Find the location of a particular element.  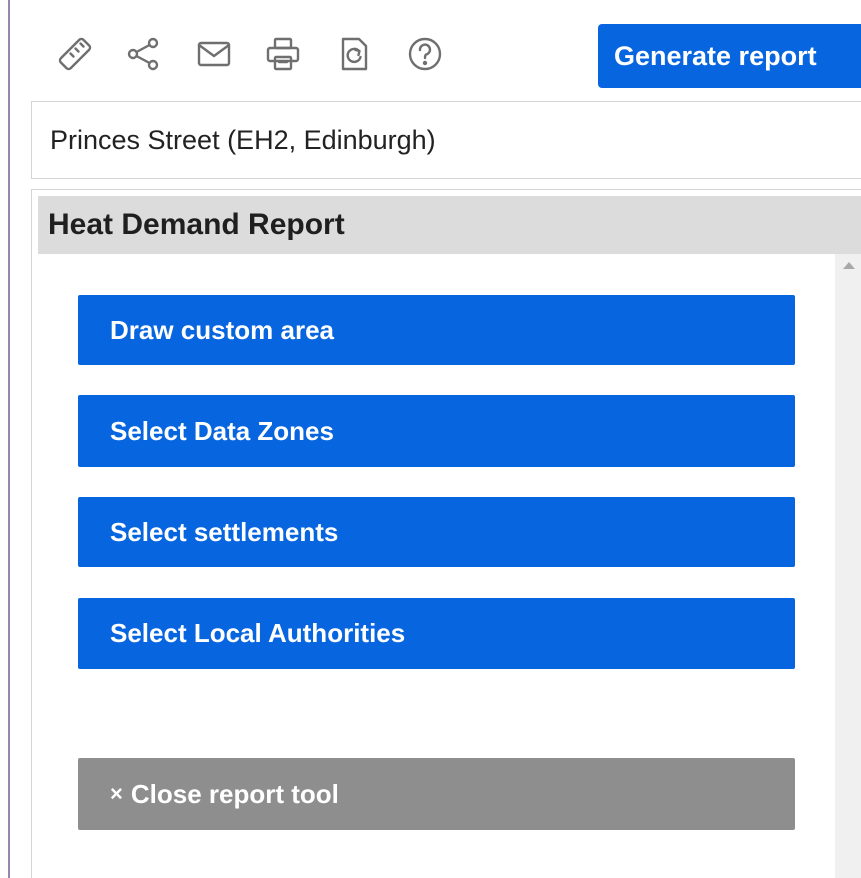

panel-header: Heat Demand Report is located at coordinates (449, 225).